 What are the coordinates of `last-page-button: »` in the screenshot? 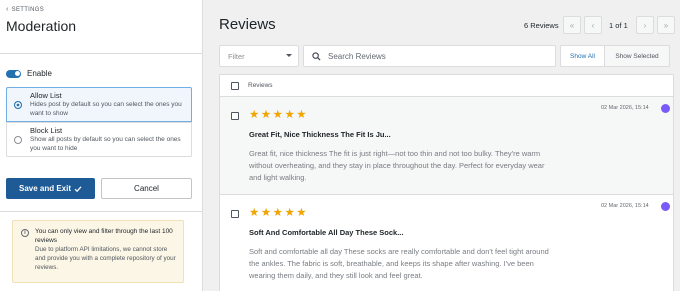 It's located at (666, 25).